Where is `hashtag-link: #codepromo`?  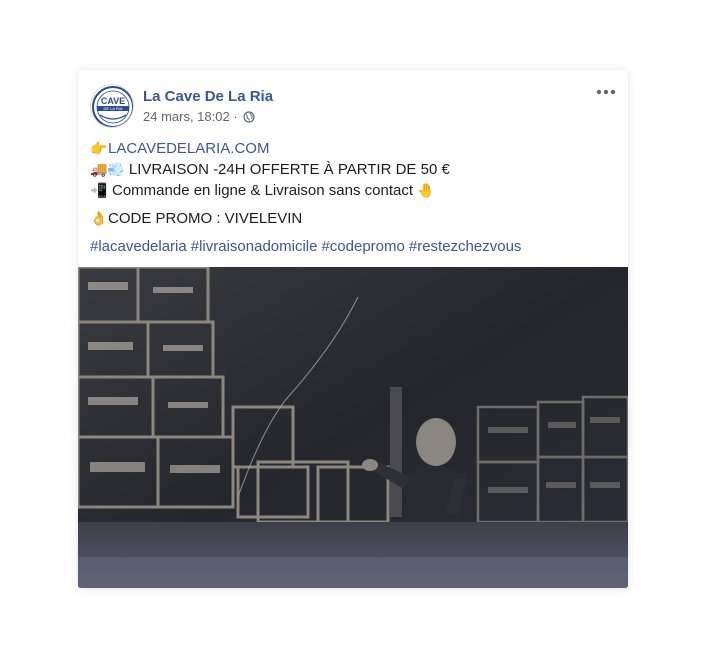 hashtag-link: #codepromo is located at coordinates (362, 246).